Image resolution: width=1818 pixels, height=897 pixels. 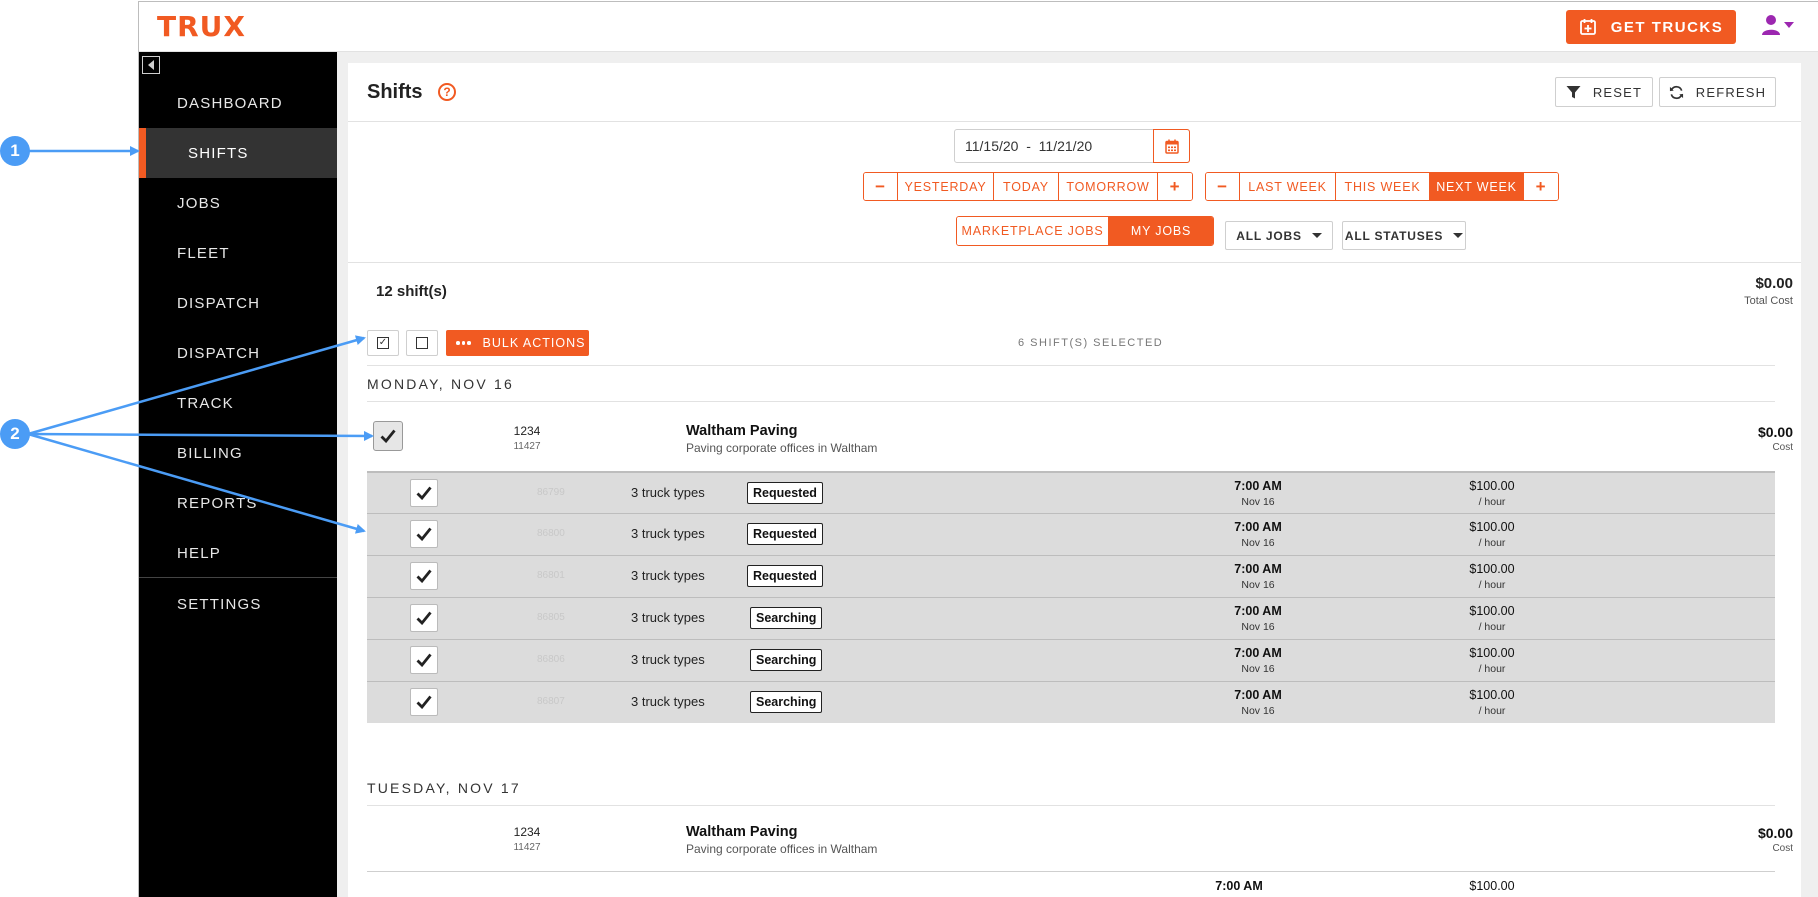 I want to click on sidebar-item-billing: BILLING, so click(x=238, y=453).